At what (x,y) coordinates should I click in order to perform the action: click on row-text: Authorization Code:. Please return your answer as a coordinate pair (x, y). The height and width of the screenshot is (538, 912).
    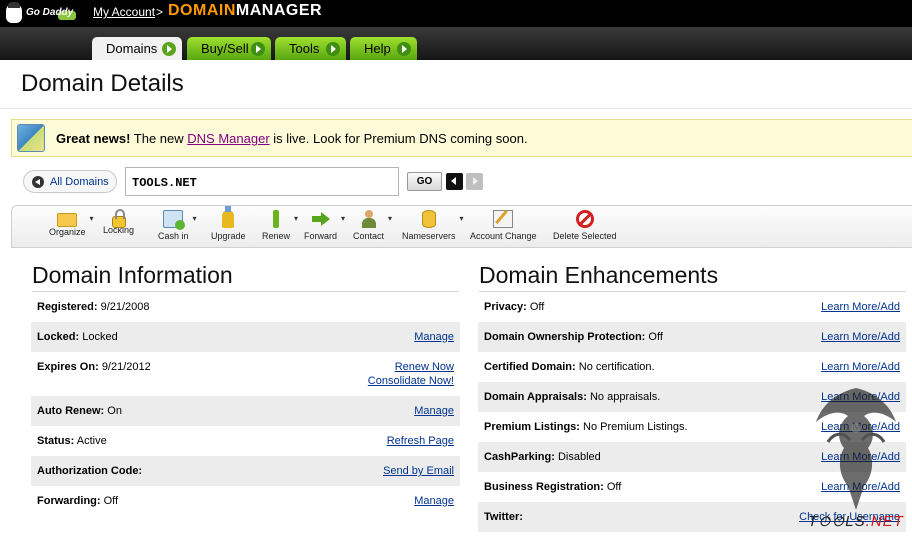
    Looking at the image, I should click on (90, 471).